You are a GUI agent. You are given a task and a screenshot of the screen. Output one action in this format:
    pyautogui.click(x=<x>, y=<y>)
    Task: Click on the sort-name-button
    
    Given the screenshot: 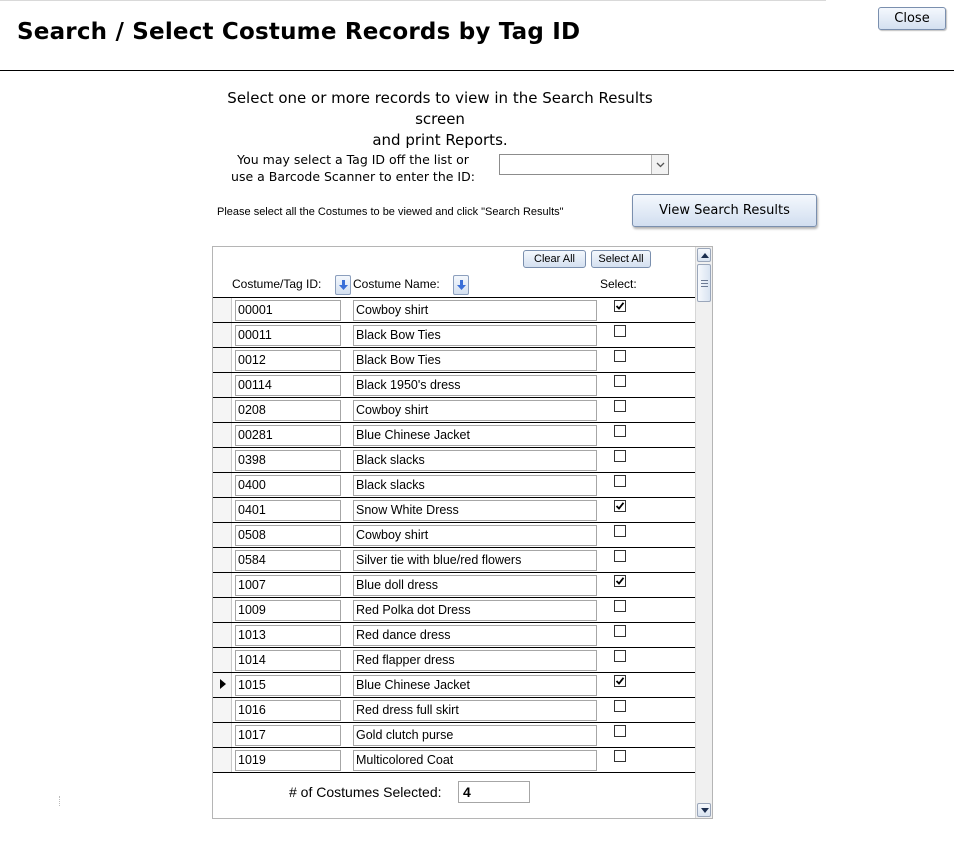 What is the action you would take?
    pyautogui.click(x=461, y=285)
    